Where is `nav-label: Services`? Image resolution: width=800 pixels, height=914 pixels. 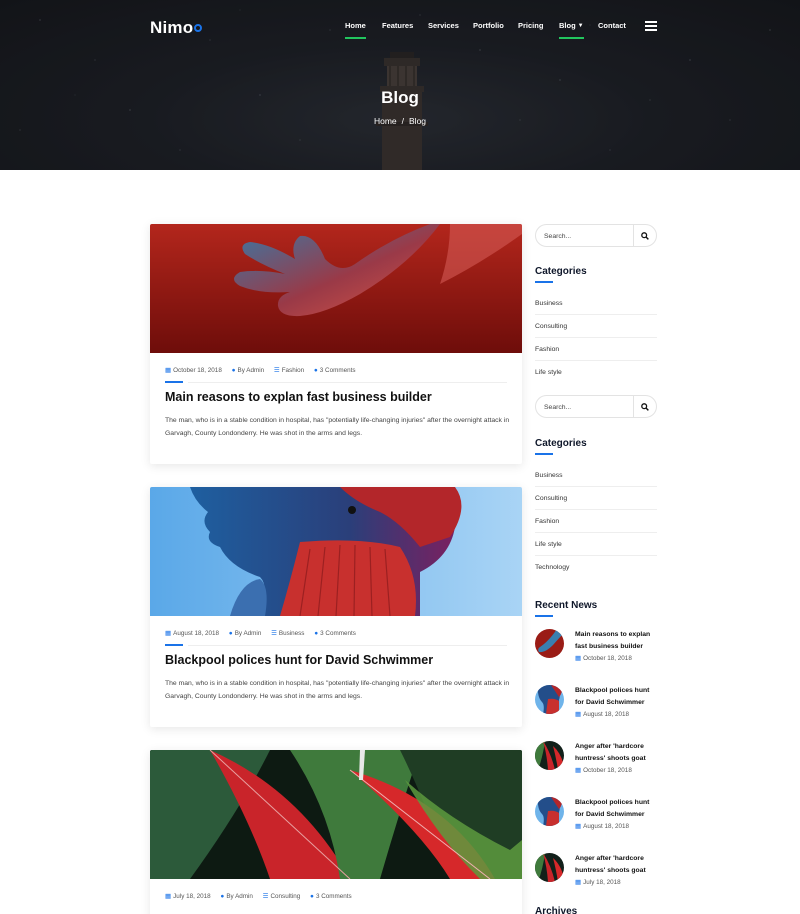
nav-label: Services is located at coordinates (443, 25).